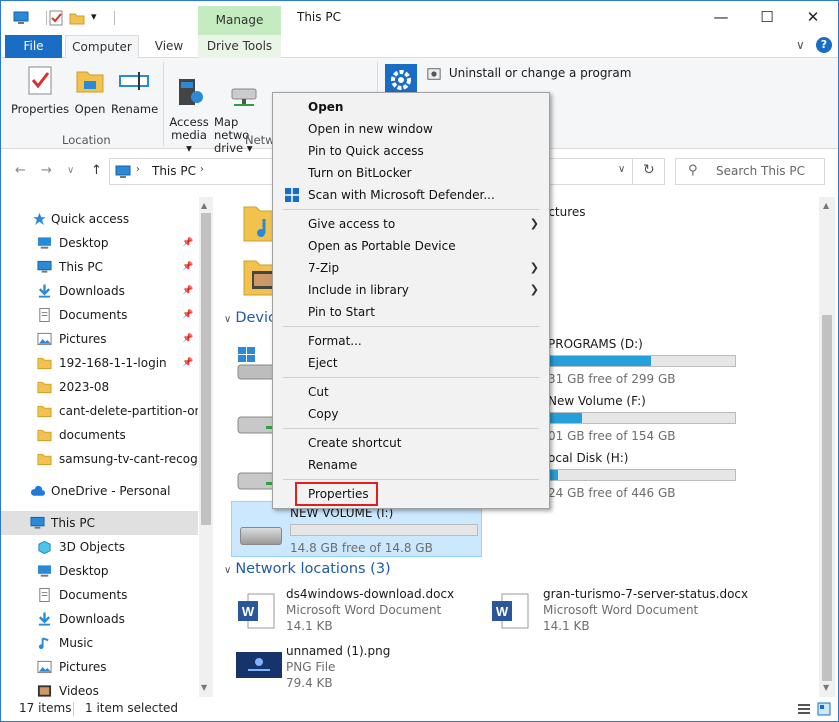  What do you see at coordinates (411, 173) in the screenshot?
I see `menu-item-turn-on-bitlocker: Turn on BitLocker` at bounding box center [411, 173].